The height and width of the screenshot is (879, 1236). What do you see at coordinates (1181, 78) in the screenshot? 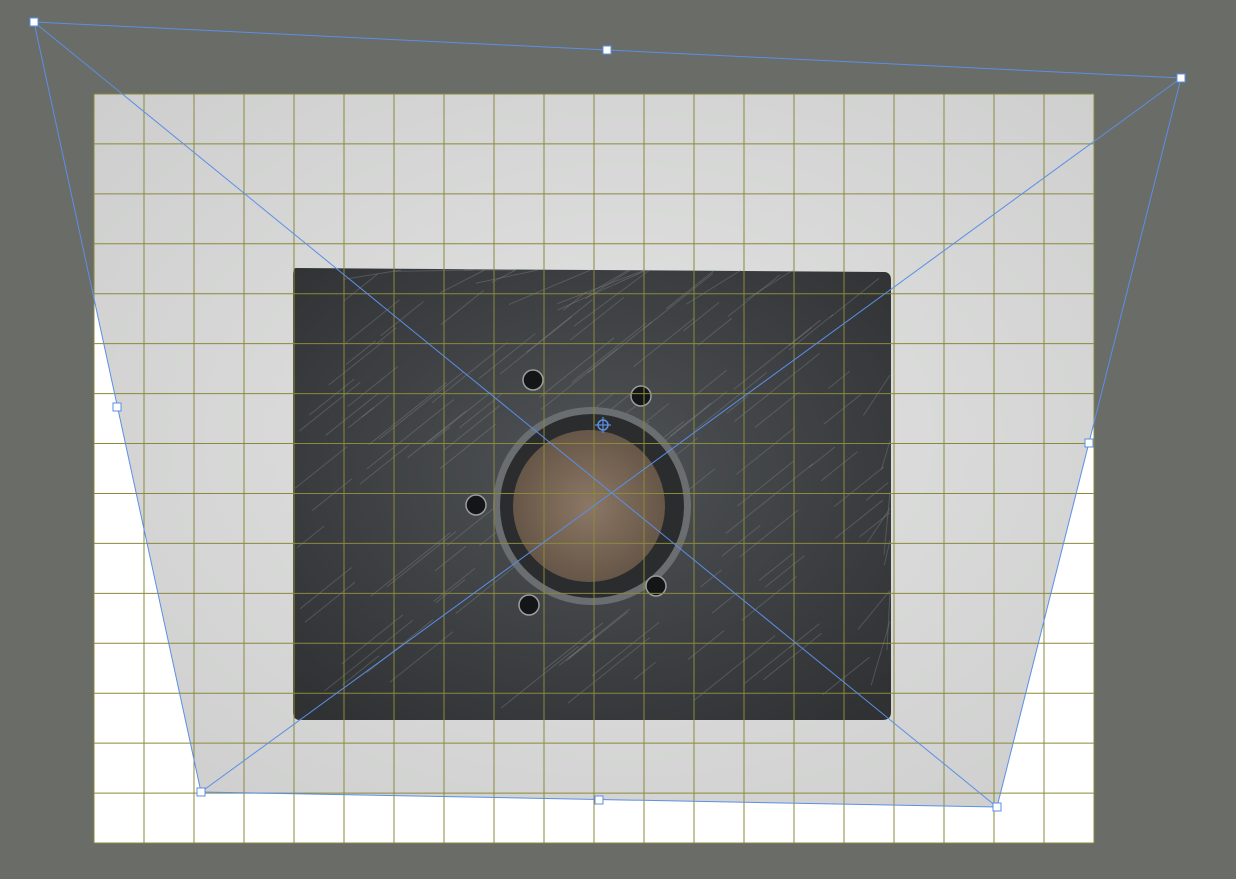
I see `transform-handle-top-right` at bounding box center [1181, 78].